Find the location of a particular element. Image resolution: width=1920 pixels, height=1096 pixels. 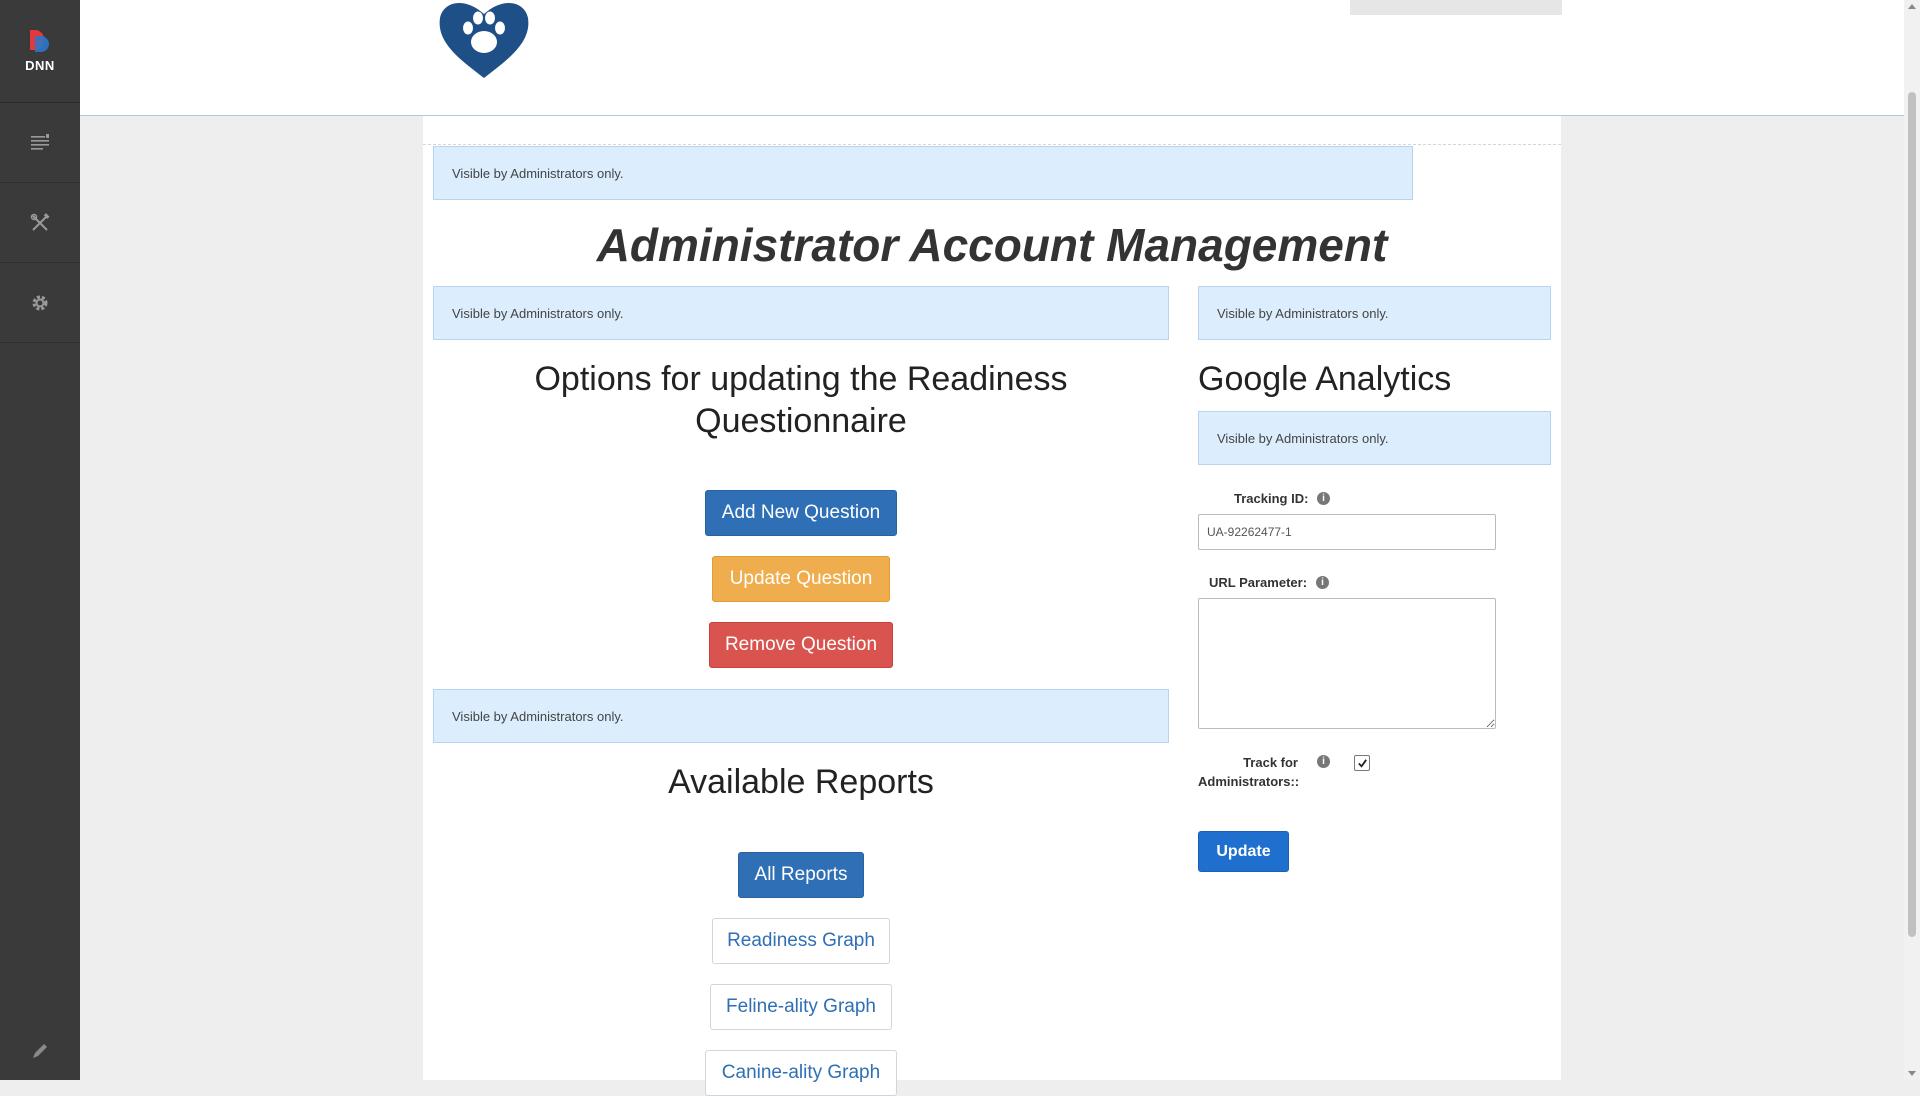

feline-ality-graph-button: Feline-ality Graph is located at coordinates (801, 1007).